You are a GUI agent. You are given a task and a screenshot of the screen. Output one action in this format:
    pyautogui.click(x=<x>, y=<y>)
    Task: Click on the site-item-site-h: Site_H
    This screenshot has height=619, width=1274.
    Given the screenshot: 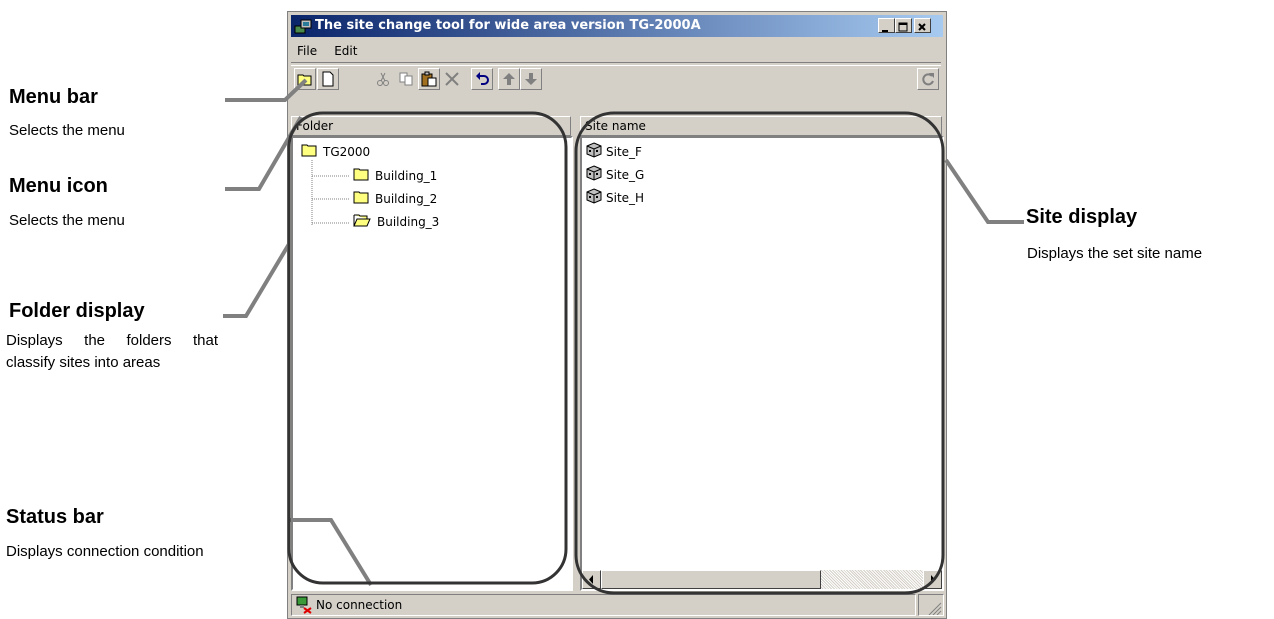 What is the action you would take?
    pyautogui.click(x=615, y=197)
    